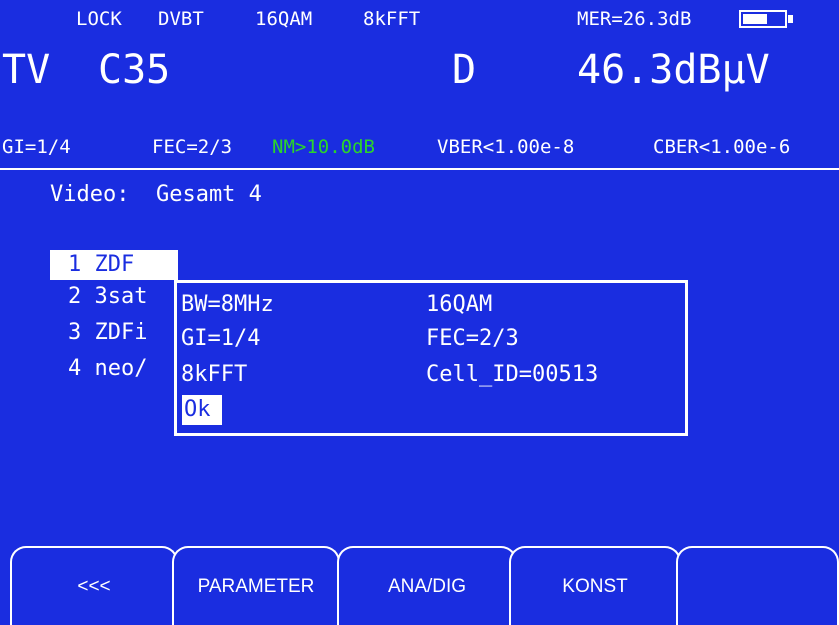 This screenshot has width=839, height=625. I want to click on band-label: TV, so click(26, 70).